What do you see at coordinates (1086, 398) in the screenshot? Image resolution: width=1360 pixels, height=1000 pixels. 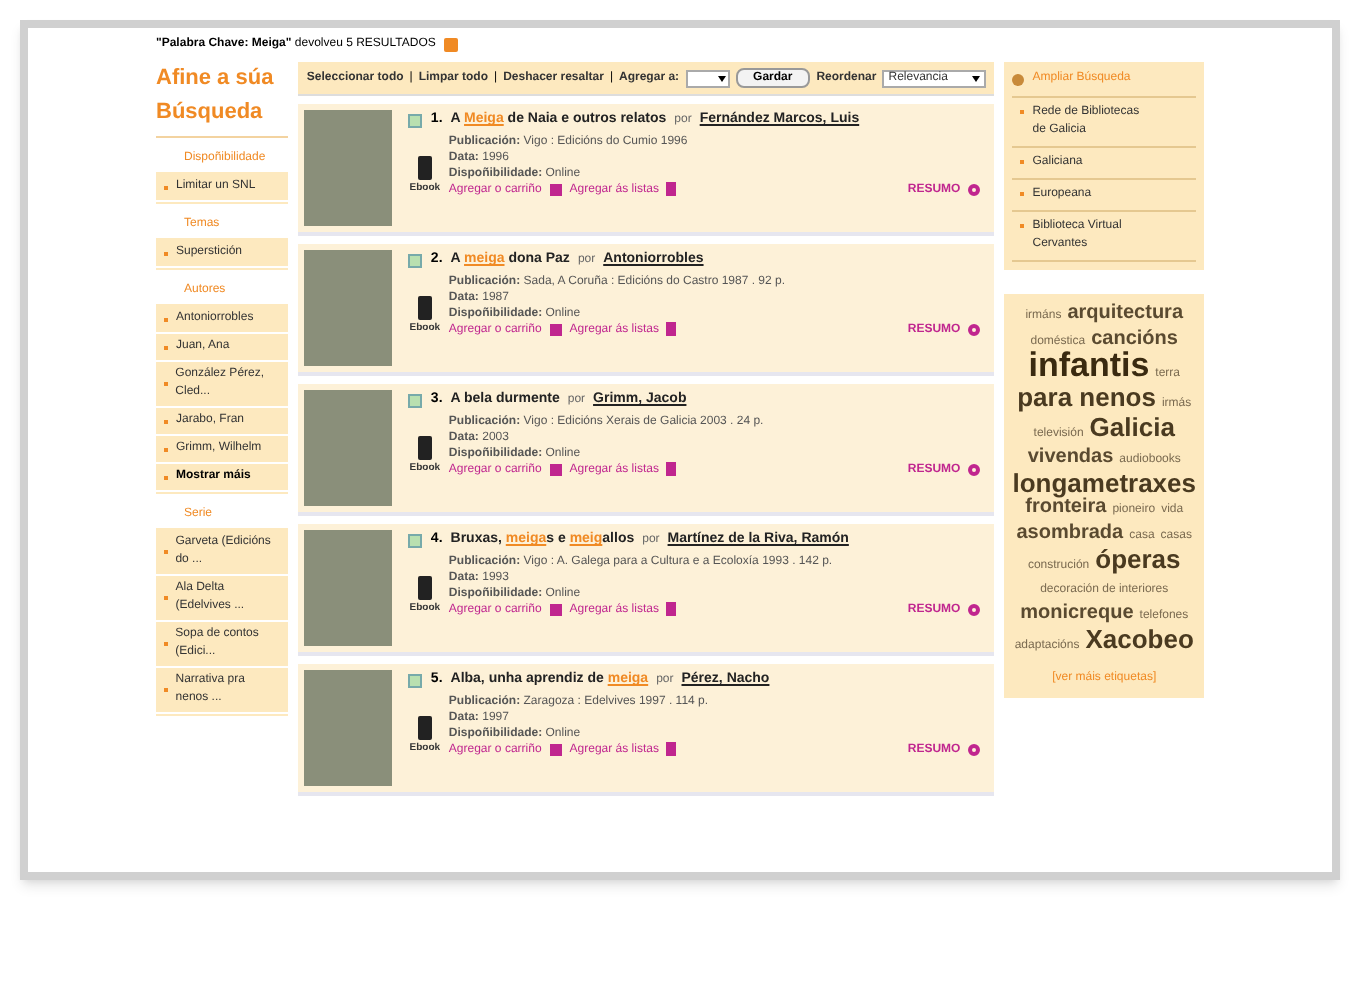 I see `tag-link: para nenos` at bounding box center [1086, 398].